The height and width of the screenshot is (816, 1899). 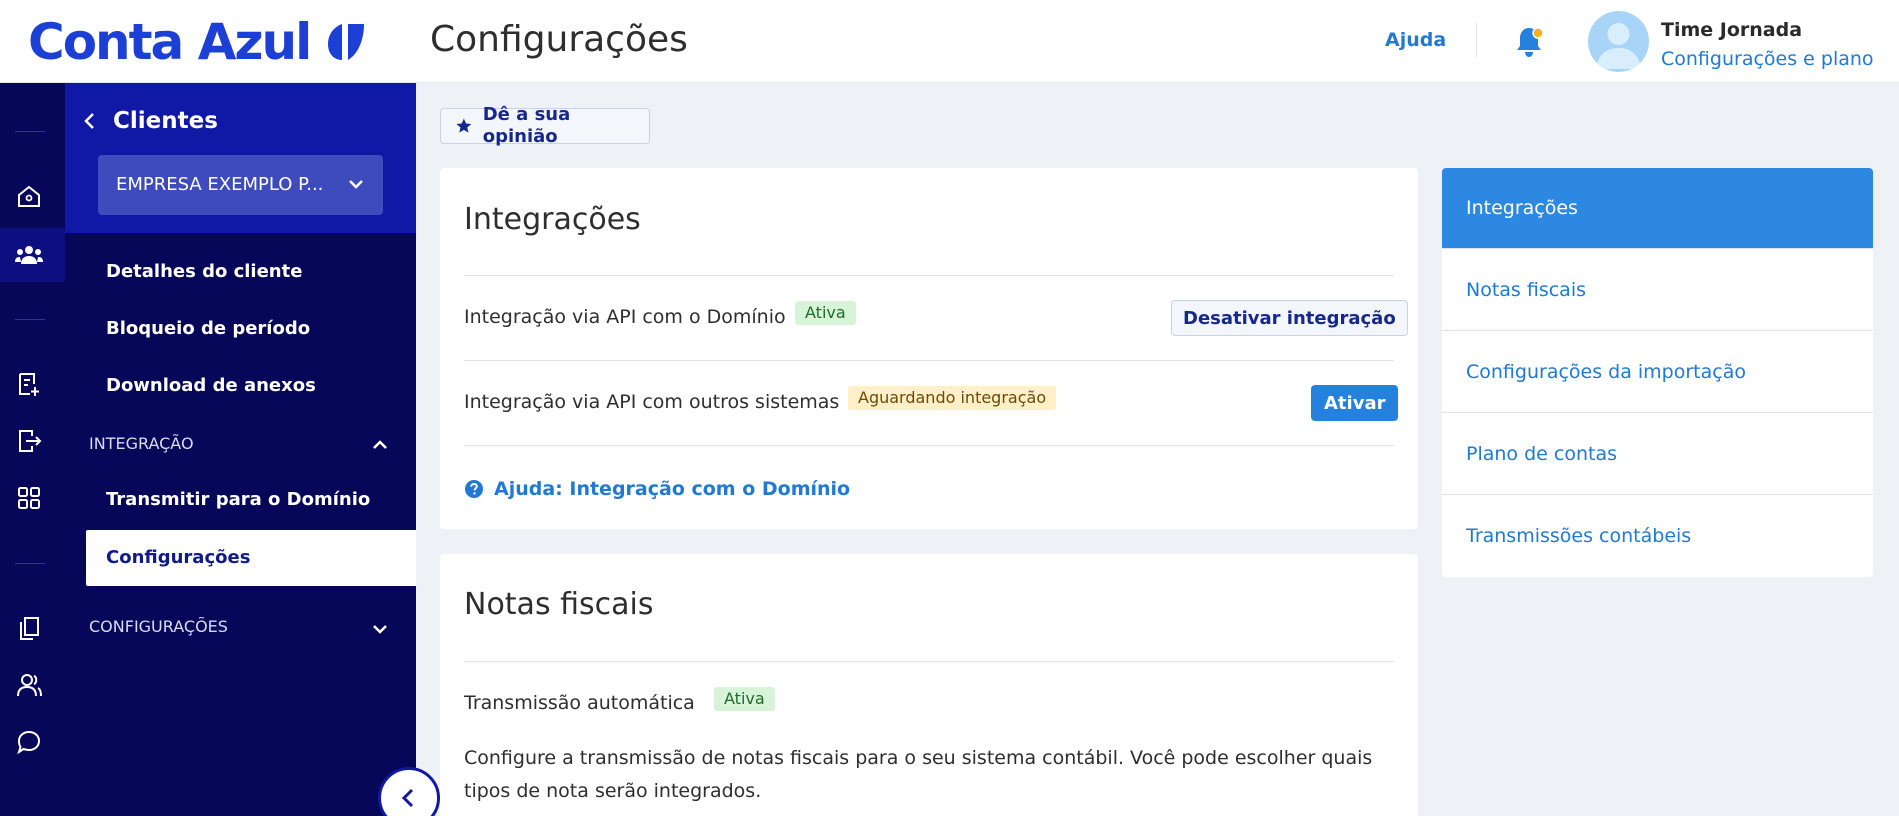 I want to click on help-link: Ajuda, so click(x=1415, y=40).